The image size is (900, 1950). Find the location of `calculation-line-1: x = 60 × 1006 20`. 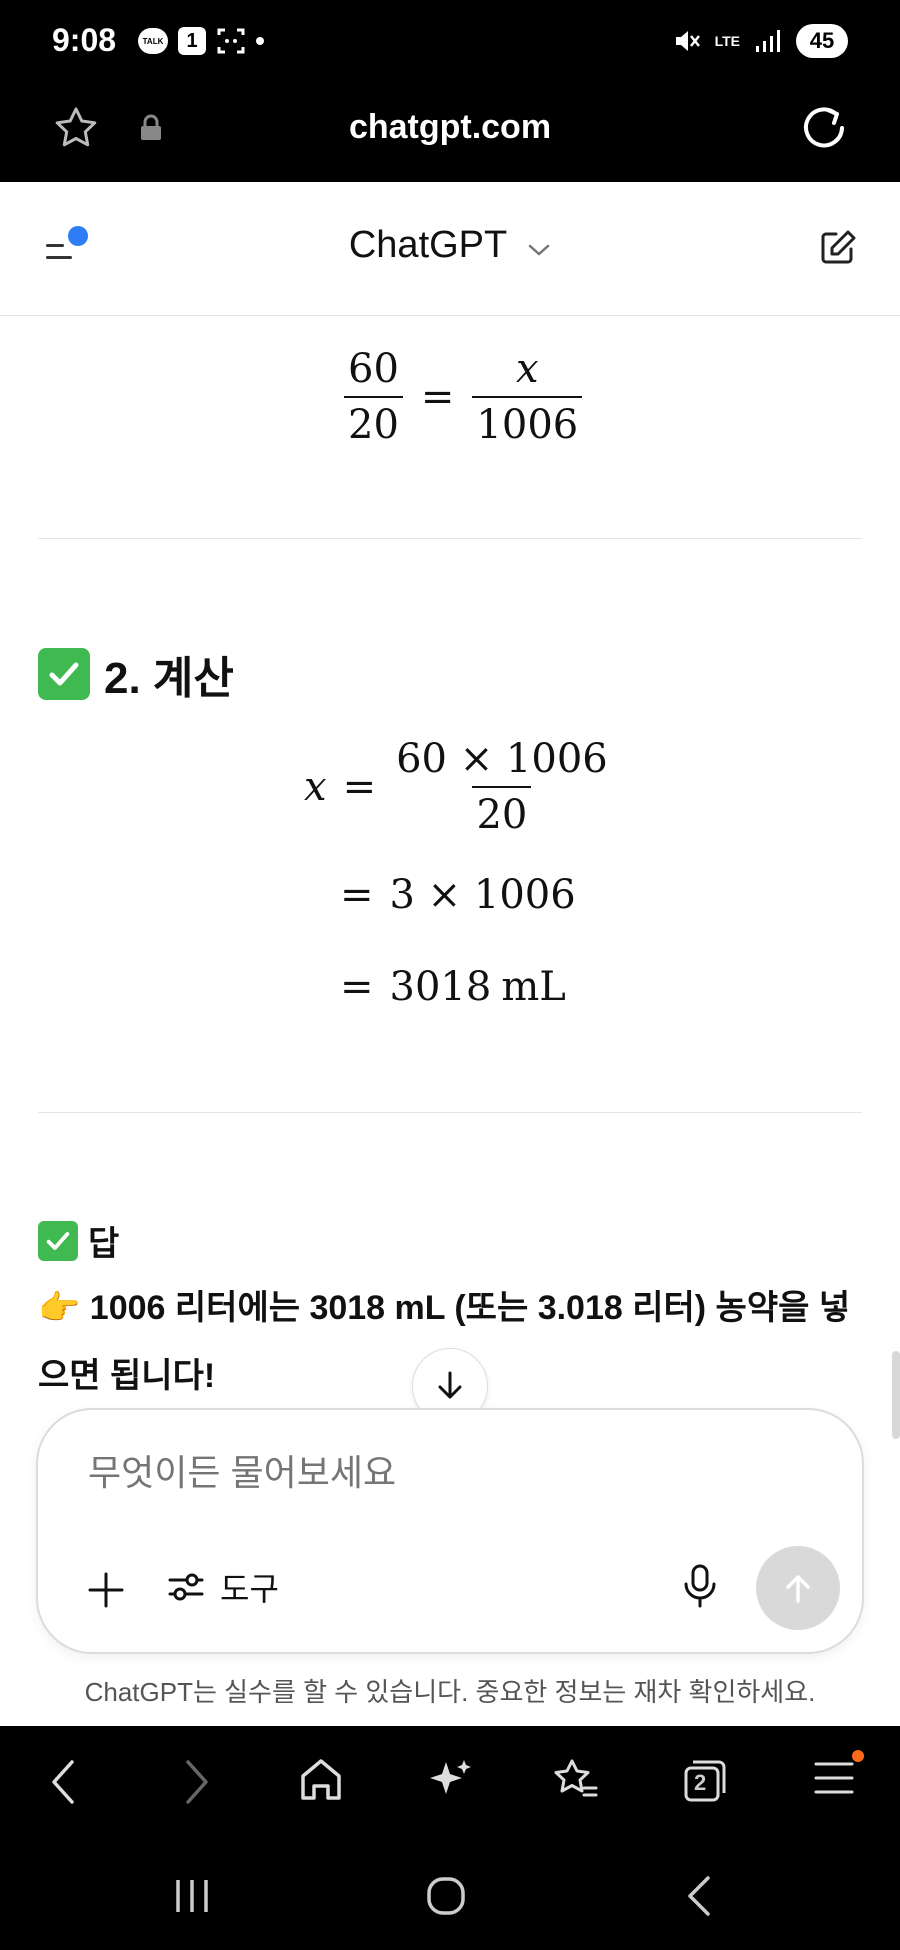

calculation-line-1: x = 60 × 1006 20 is located at coordinates (458, 787).